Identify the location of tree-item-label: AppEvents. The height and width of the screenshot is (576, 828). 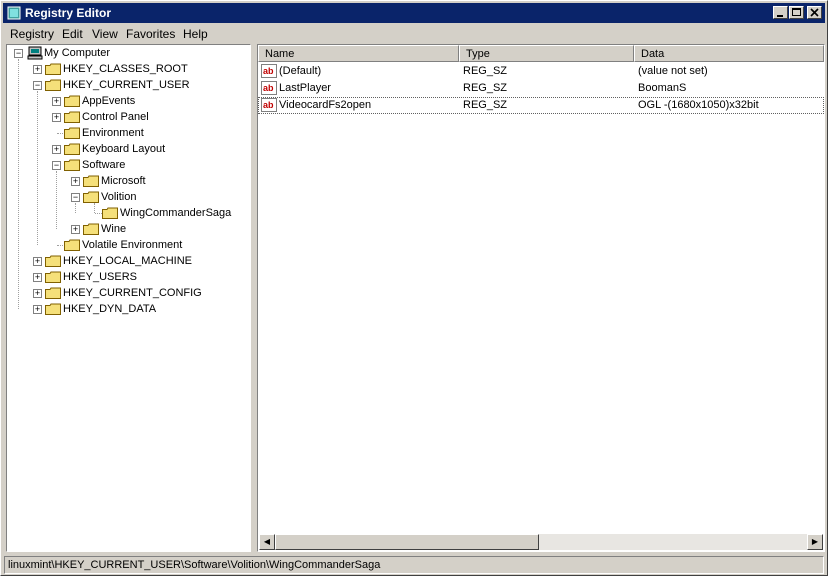
(109, 101).